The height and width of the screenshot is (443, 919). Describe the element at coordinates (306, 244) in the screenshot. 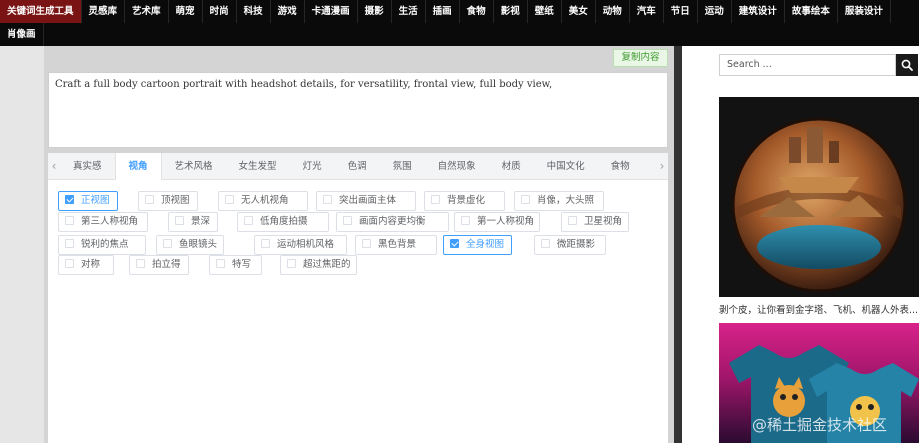

I see `option-label: 运动相机风格` at that location.